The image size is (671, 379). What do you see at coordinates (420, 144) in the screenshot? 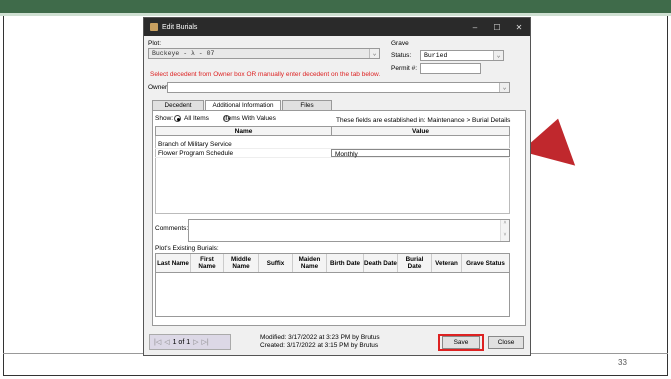
I see `row-value` at bounding box center [420, 144].